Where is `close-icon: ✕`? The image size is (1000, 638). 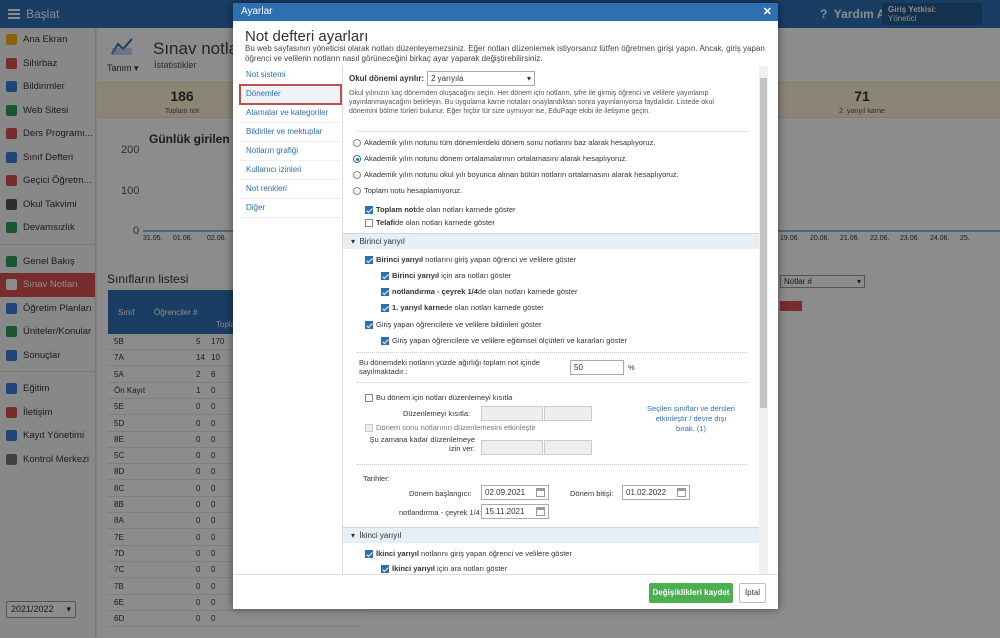
close-icon: ✕ is located at coordinates (767, 11).